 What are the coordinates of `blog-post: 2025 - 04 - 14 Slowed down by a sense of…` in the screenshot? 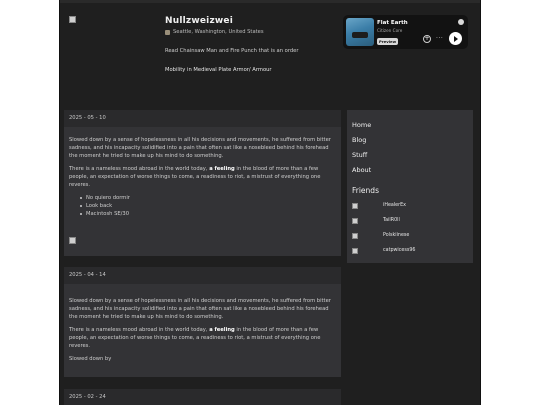 It's located at (202, 322).